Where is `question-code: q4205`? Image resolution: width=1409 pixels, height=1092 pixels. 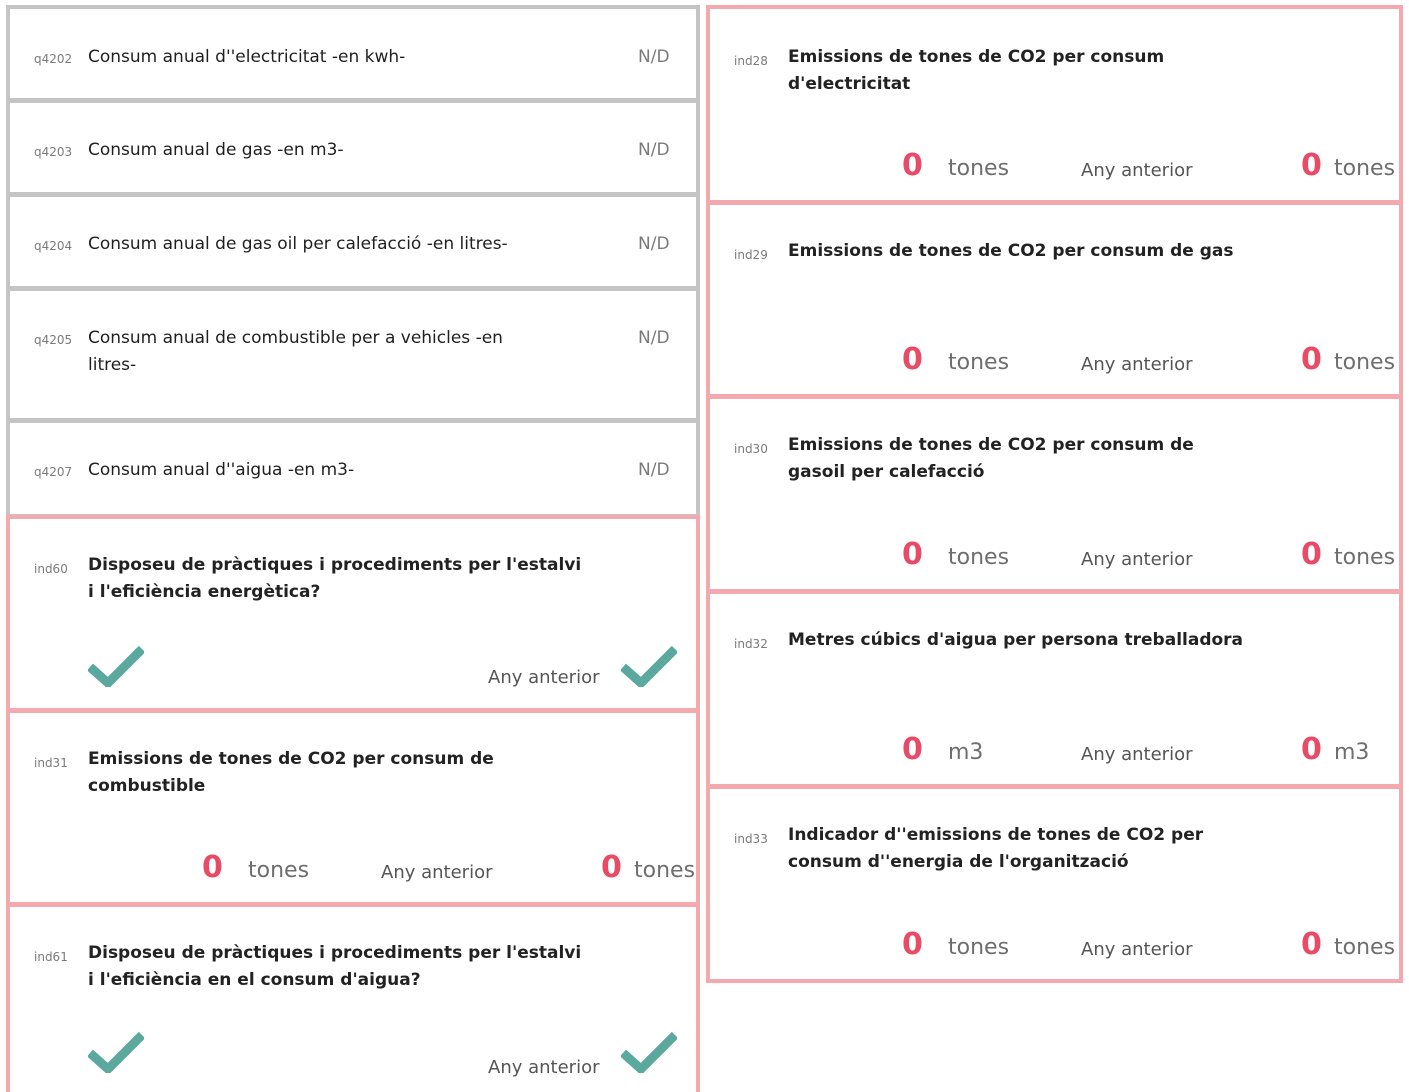 question-code: q4205 is located at coordinates (53, 340).